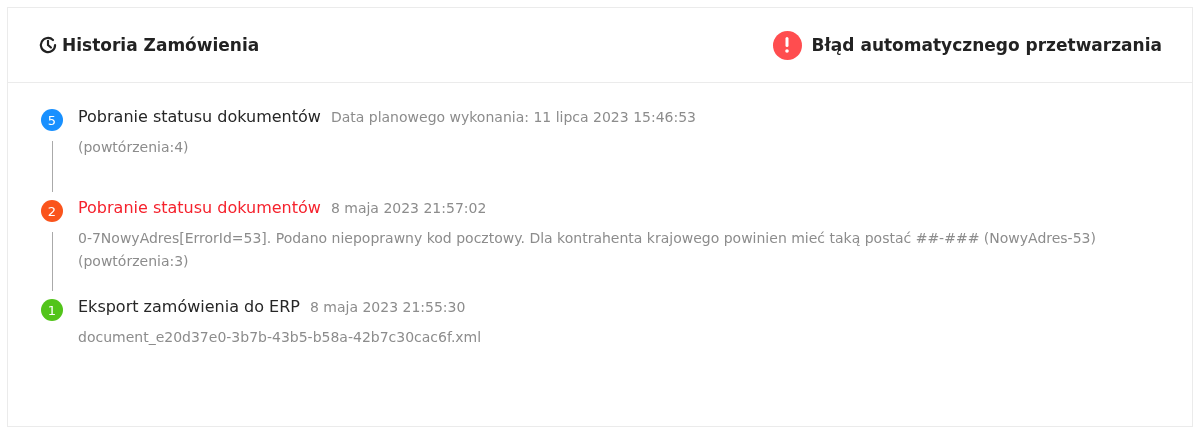 Image resolution: width=1200 pixels, height=433 pixels. What do you see at coordinates (986, 45) in the screenshot?
I see `status-text: Błąd automatycznego przetwarzania` at bounding box center [986, 45].